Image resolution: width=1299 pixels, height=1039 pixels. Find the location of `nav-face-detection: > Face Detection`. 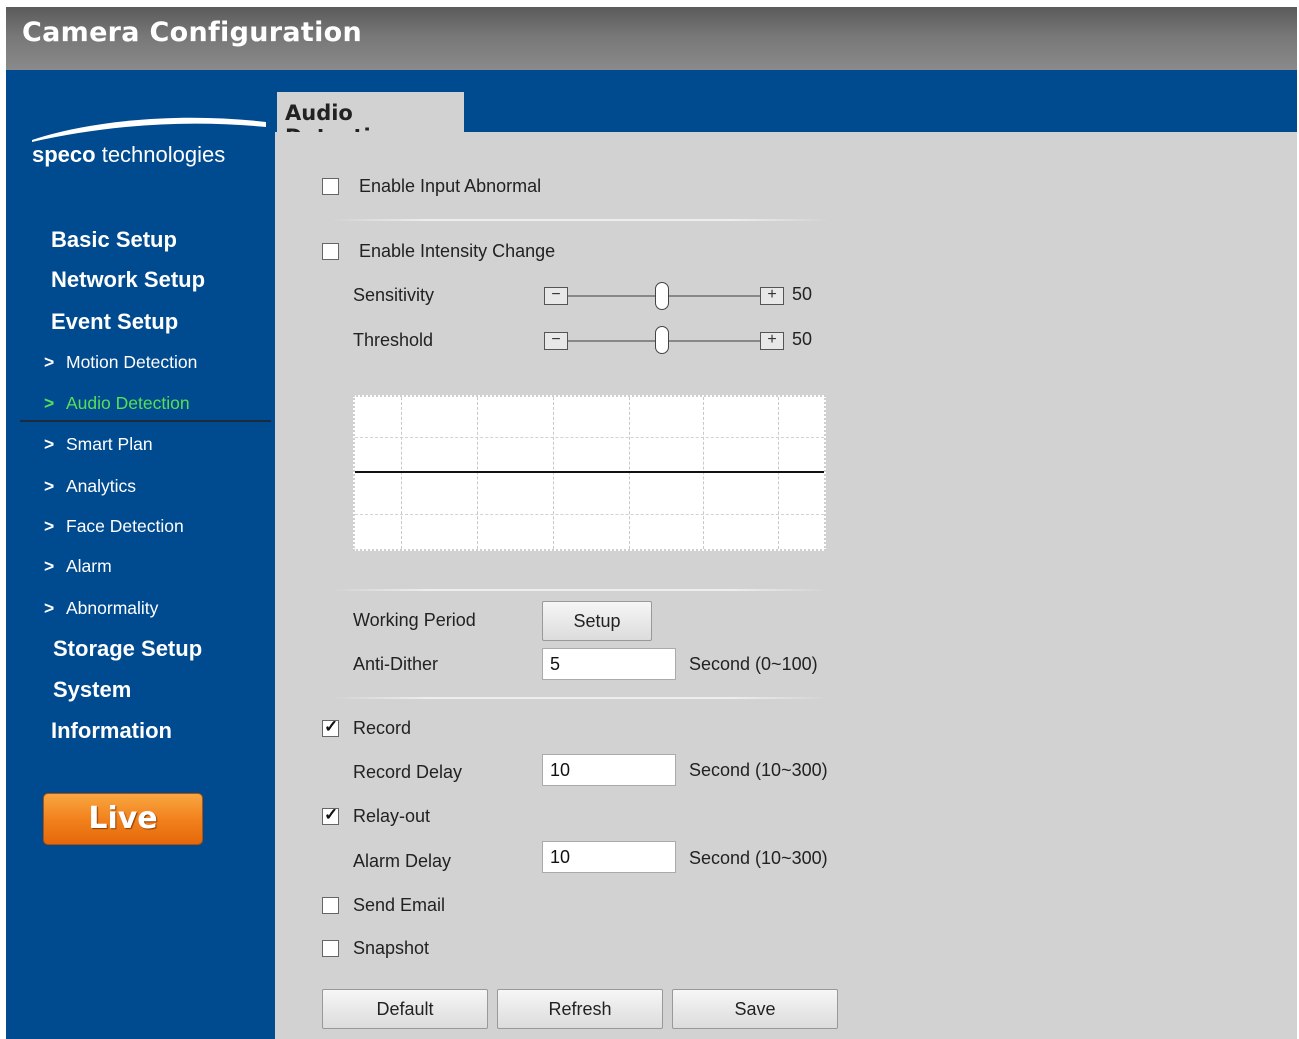

nav-face-detection: > Face Detection is located at coordinates (114, 526).